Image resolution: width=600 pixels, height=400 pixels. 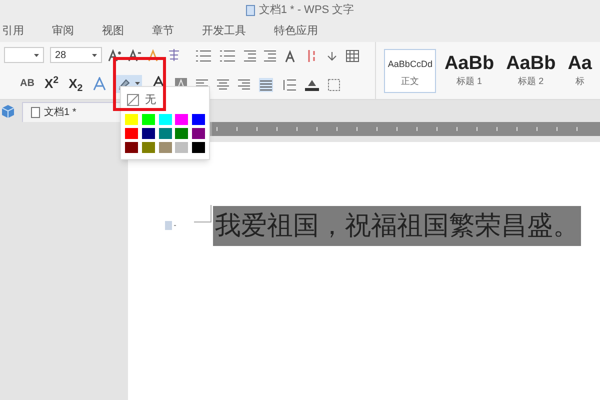 I want to click on menu-tab: 审阅, so click(x=63, y=31).